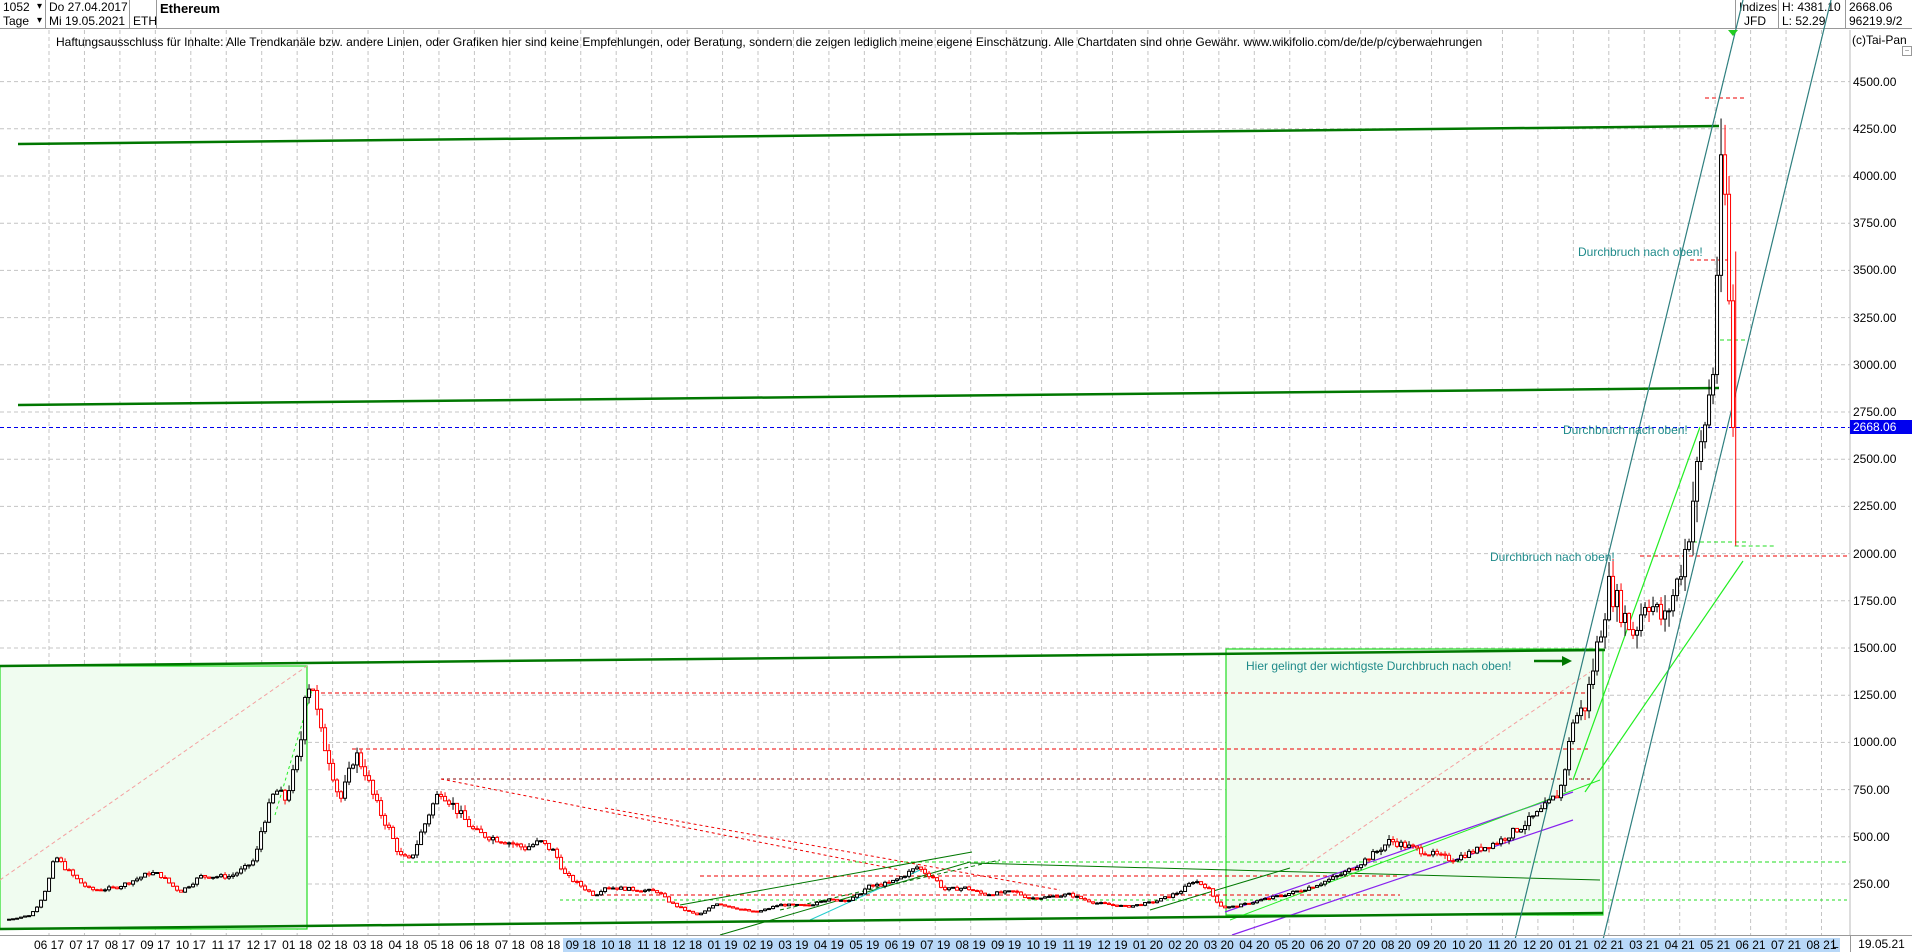  Describe the element at coordinates (868, 396) in the screenshot. I see `long-term-trendline` at that location.